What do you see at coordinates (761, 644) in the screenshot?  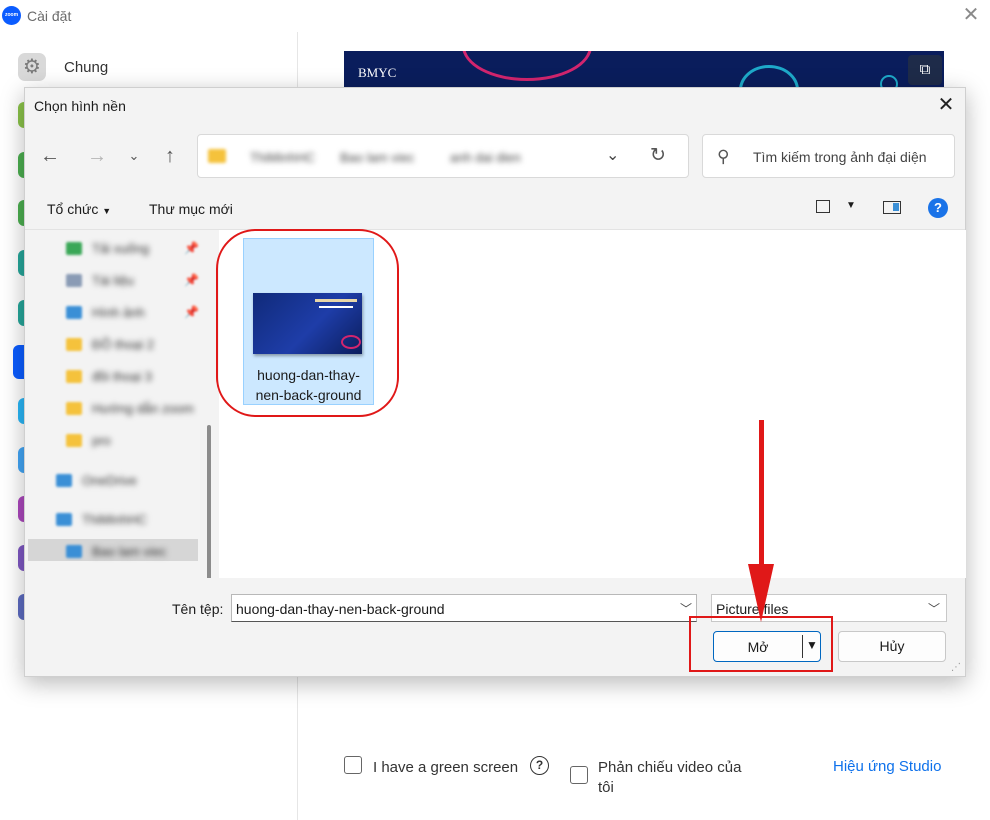 I see `open-button-annotation-box` at bounding box center [761, 644].